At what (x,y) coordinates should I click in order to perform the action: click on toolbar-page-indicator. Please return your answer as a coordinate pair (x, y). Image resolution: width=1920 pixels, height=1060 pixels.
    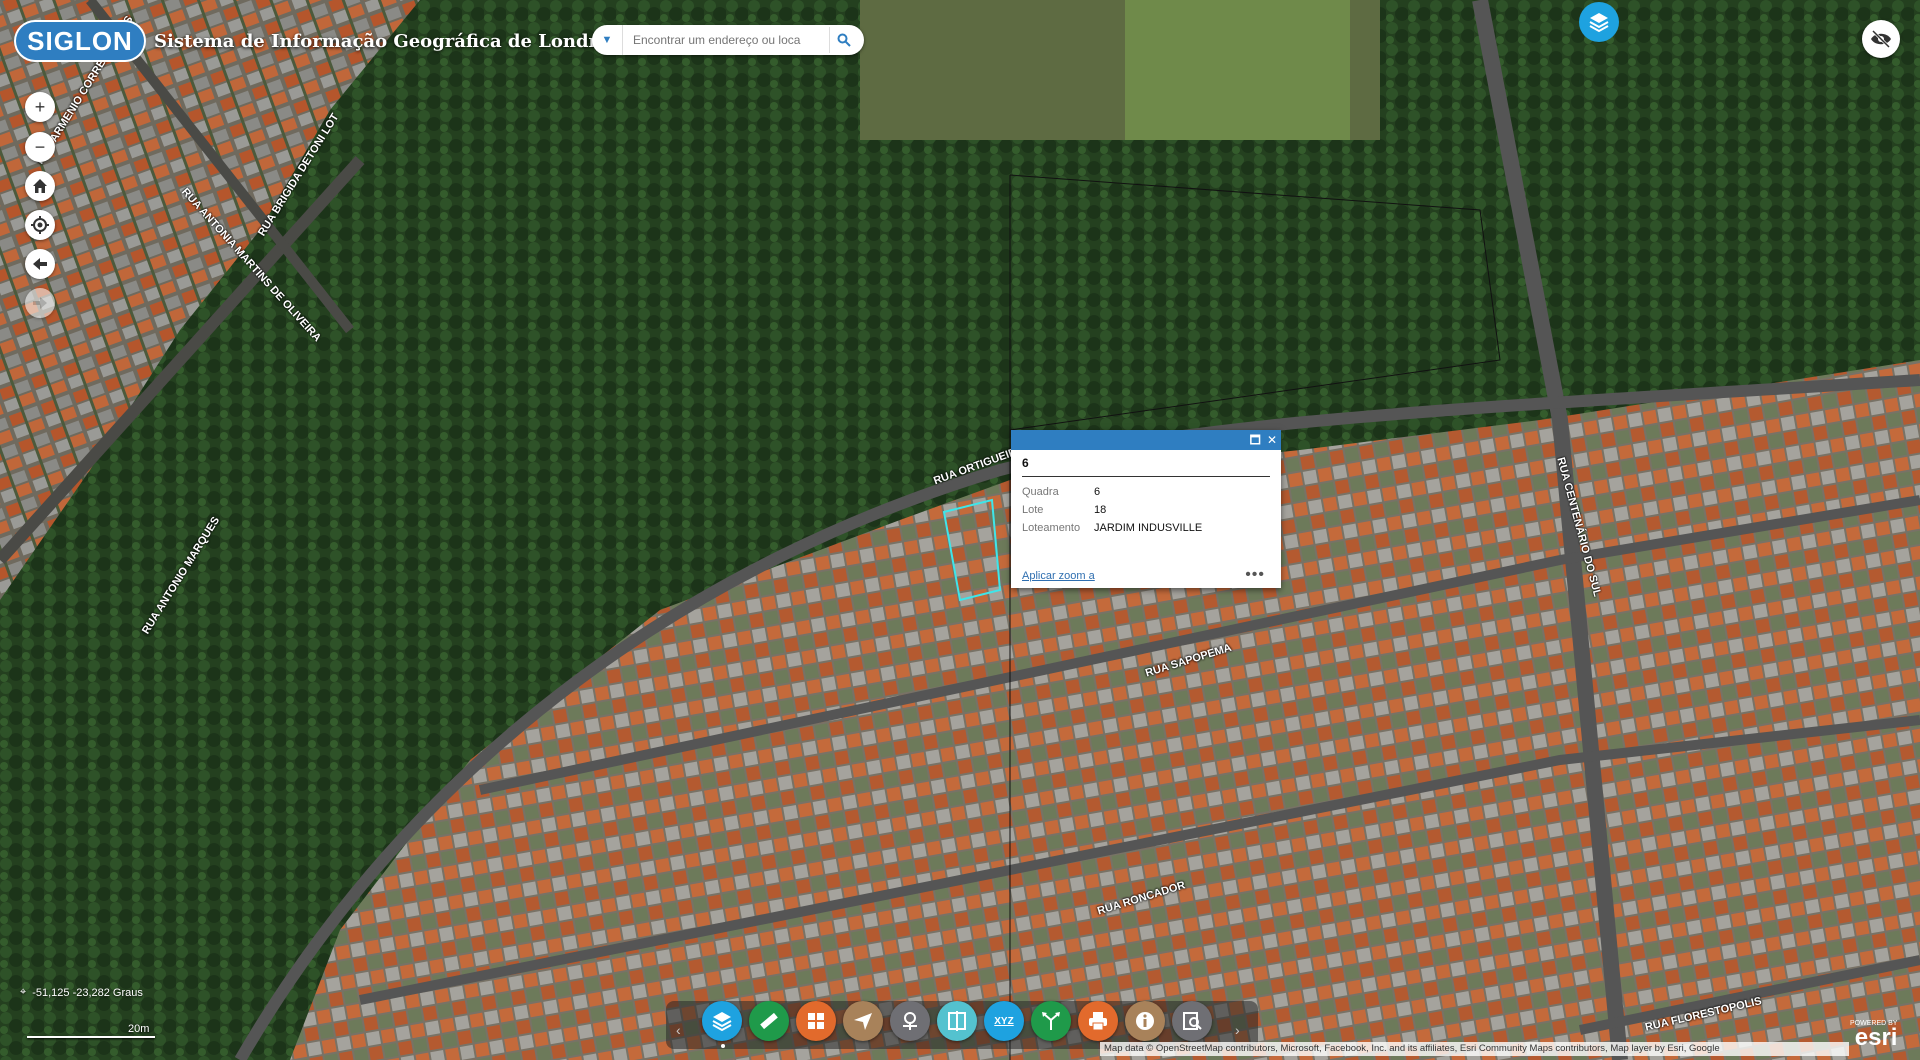
    Looking at the image, I should click on (723, 1046).